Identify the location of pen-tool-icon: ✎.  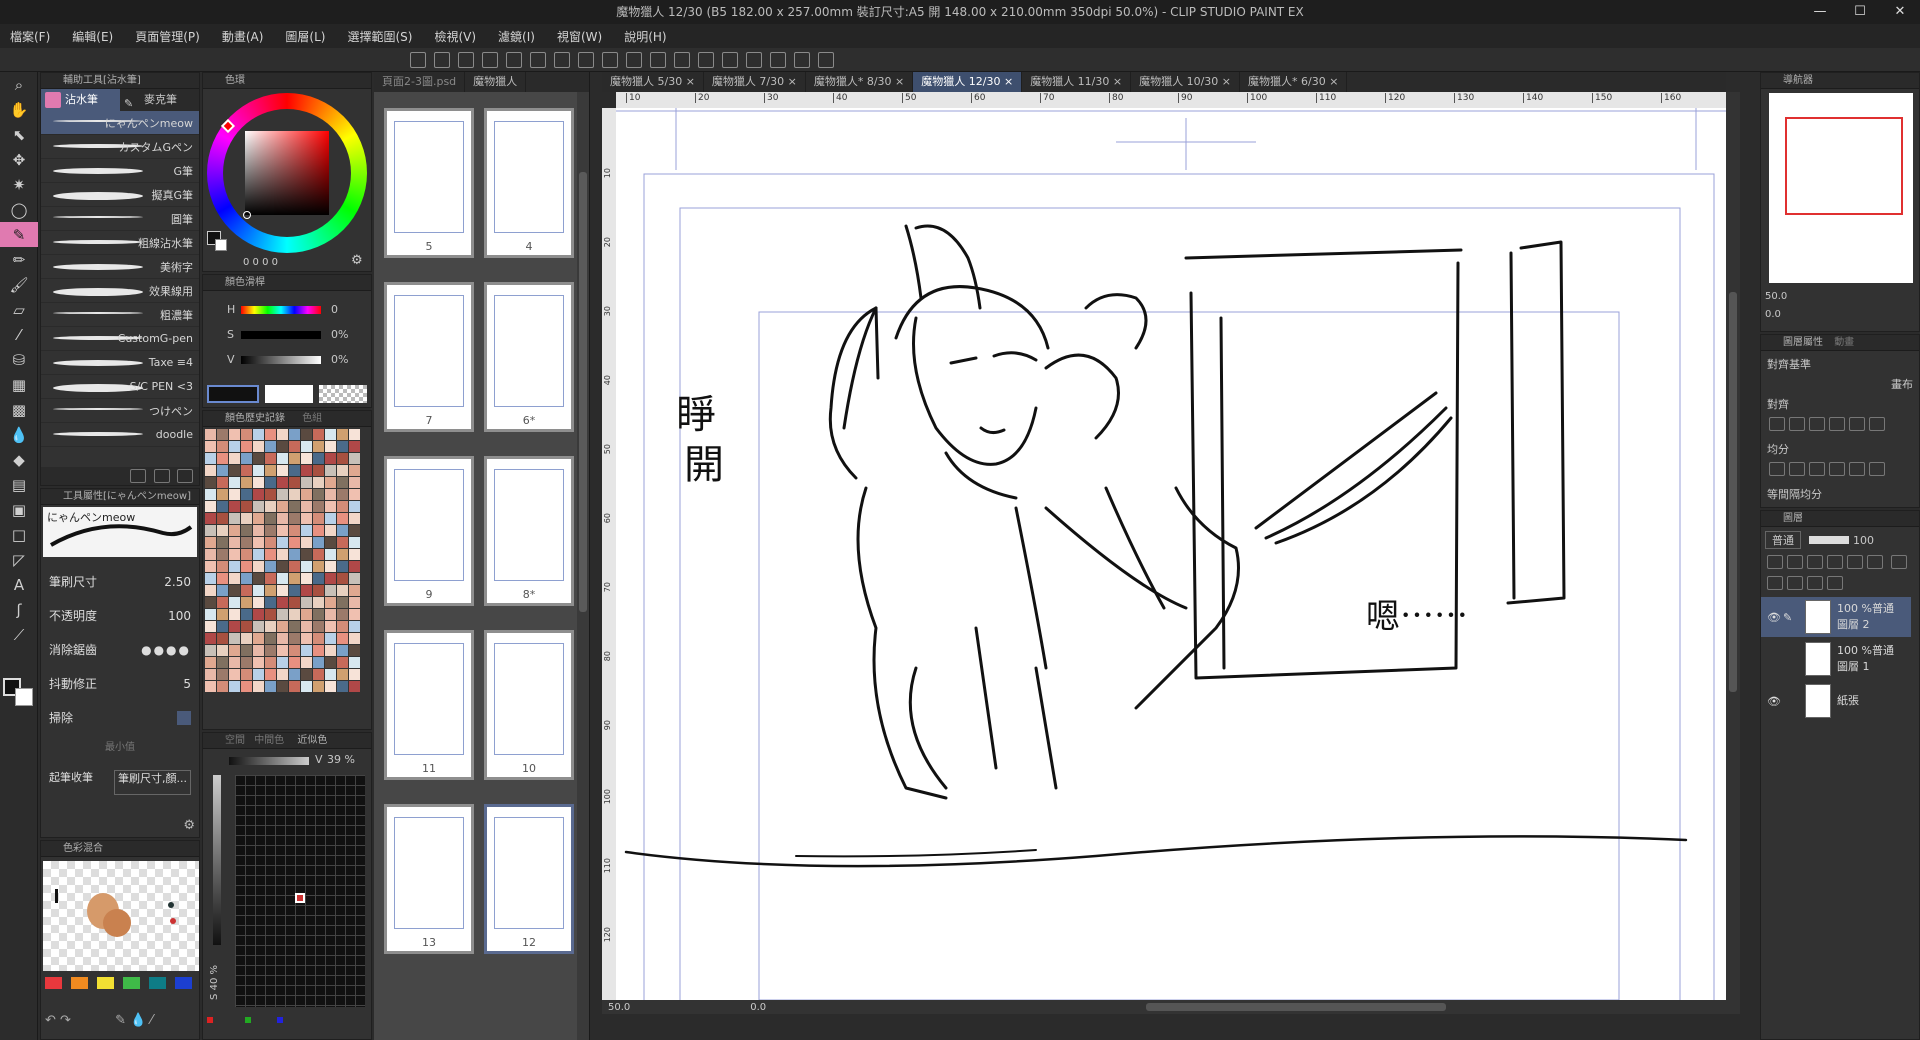
(19, 234).